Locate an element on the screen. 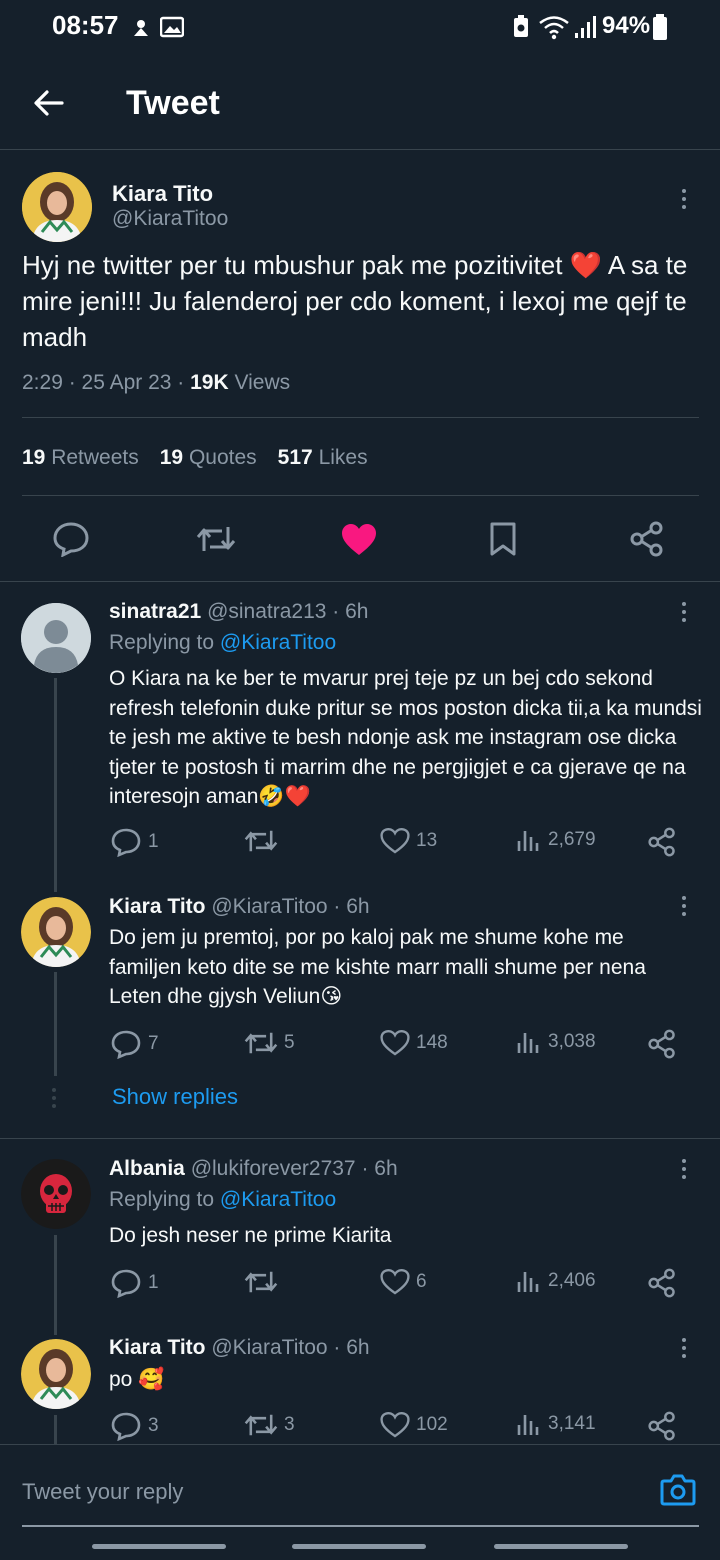 The width and height of the screenshot is (720, 1560). likes-label: Likes is located at coordinates (343, 457).